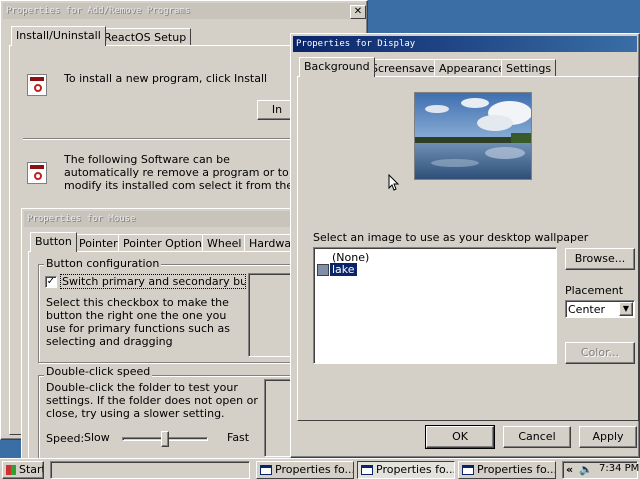  I want to click on mouse-cursor-icon, so click(394, 182).